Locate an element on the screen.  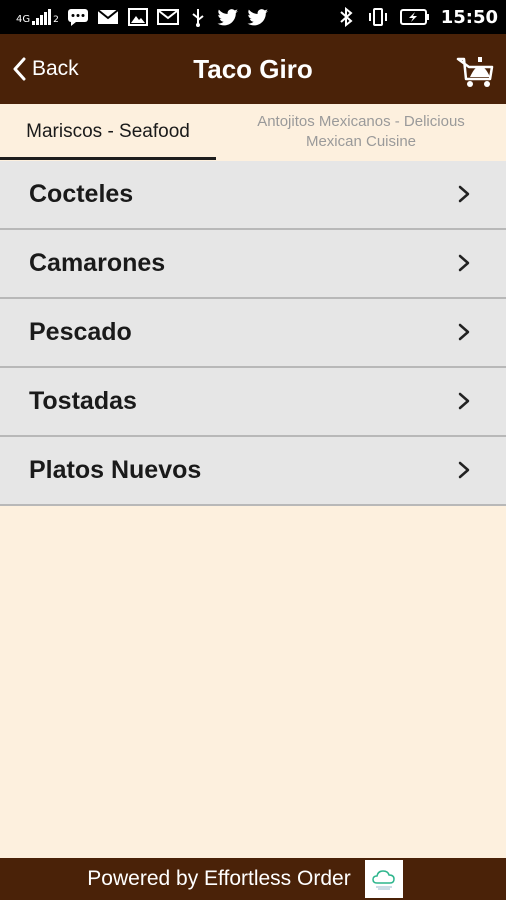
image-icon is located at coordinates (138, 17).